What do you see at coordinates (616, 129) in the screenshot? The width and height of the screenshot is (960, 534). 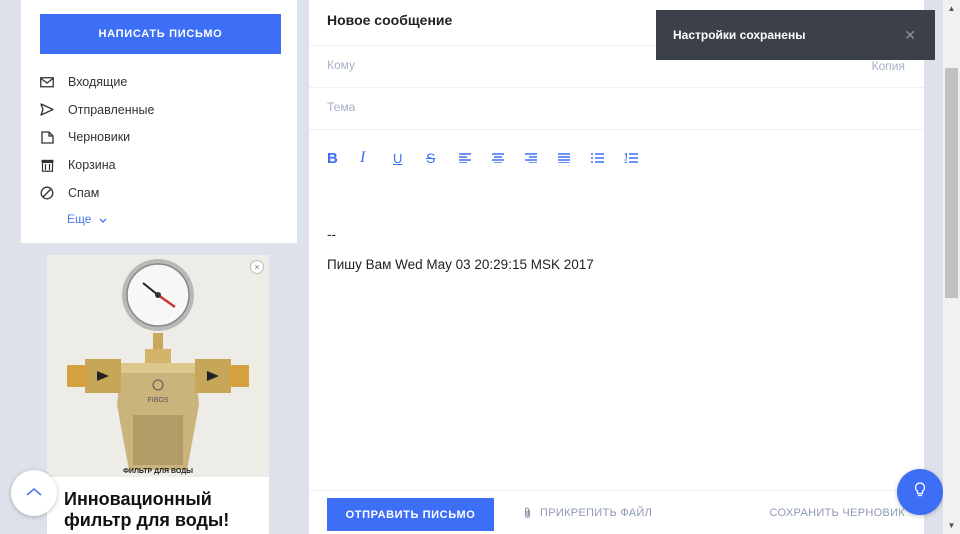 I see `divider` at bounding box center [616, 129].